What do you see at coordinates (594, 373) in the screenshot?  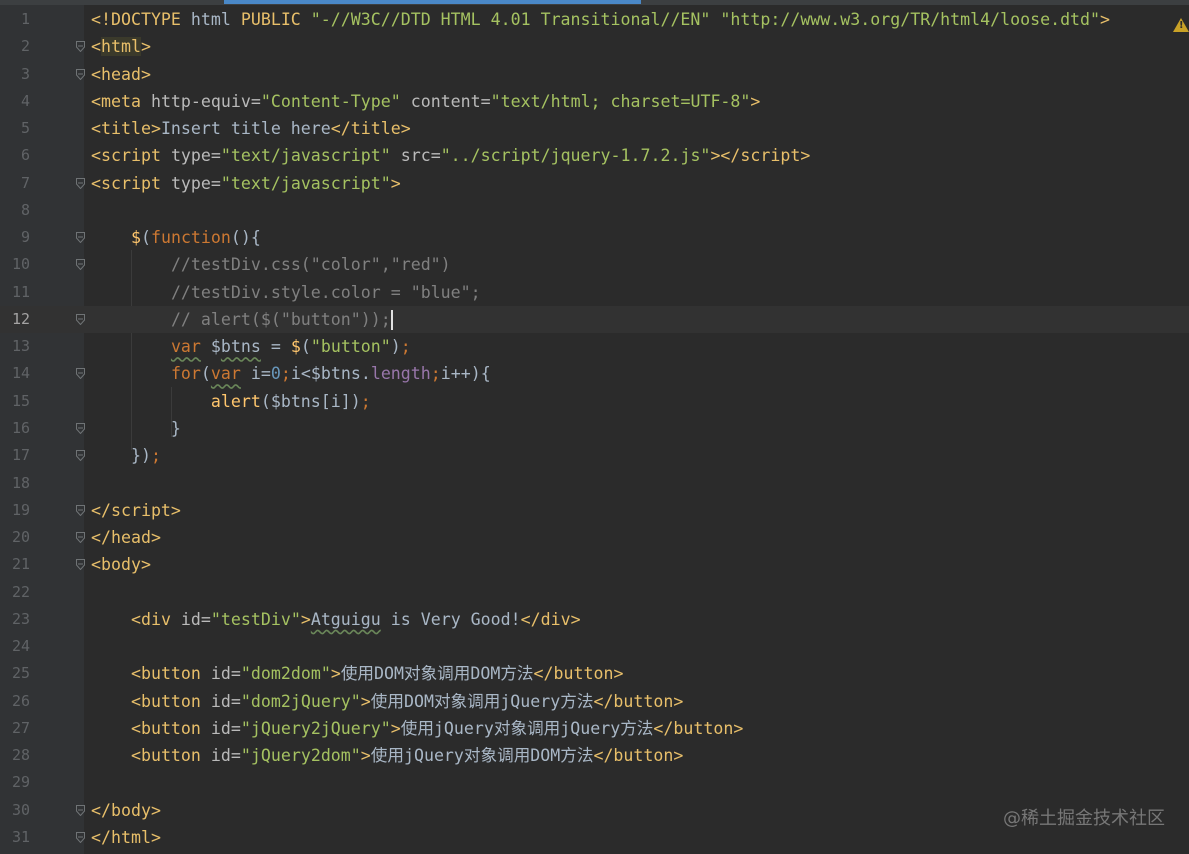 I see `code-line: 14 for(var i=0;i<$btns.length;i++){` at bounding box center [594, 373].